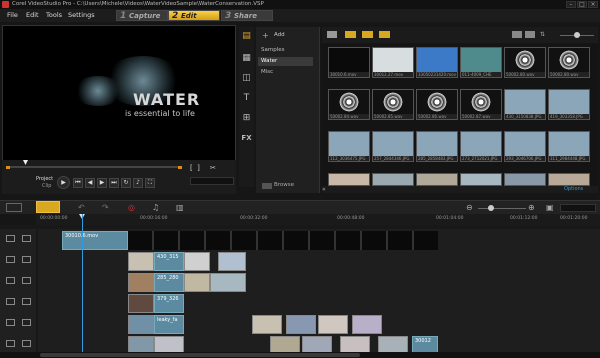 This screenshot has width=600, height=358. What do you see at coordinates (491, 208) in the screenshot?
I see `zoom-slider-handle` at bounding box center [491, 208].